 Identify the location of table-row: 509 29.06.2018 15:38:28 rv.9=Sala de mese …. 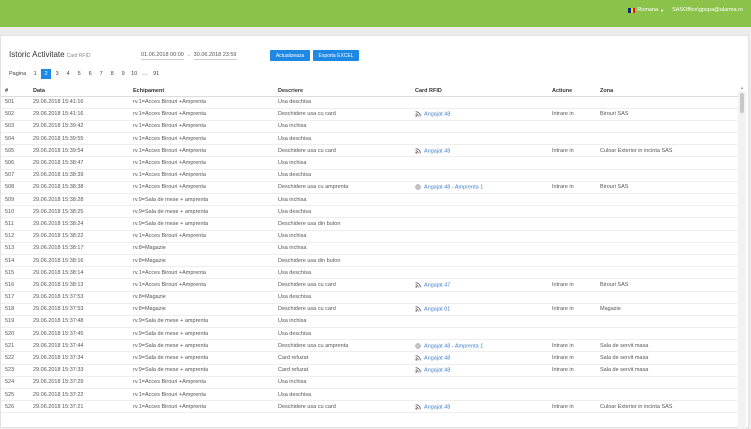
(369, 200).